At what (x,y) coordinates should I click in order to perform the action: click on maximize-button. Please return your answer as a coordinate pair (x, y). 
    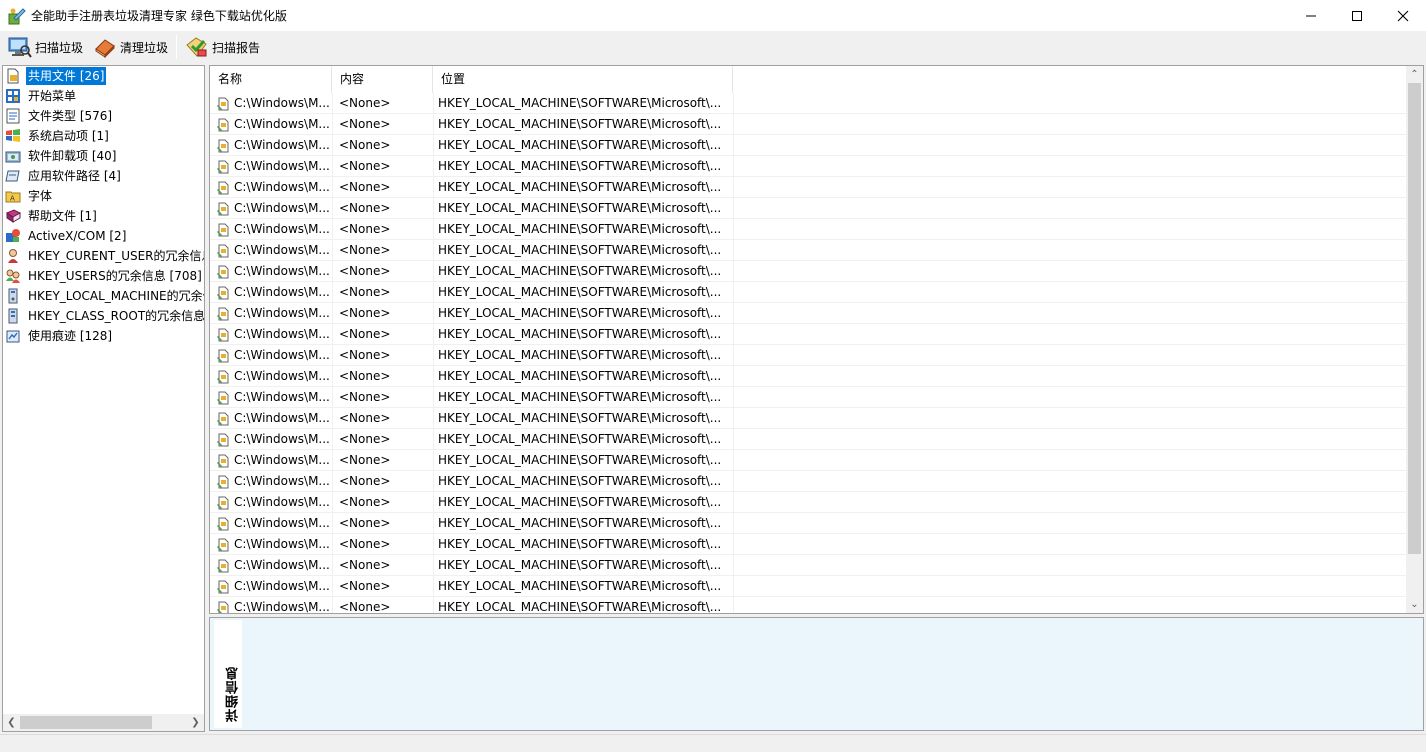
    Looking at the image, I should click on (1357, 15).